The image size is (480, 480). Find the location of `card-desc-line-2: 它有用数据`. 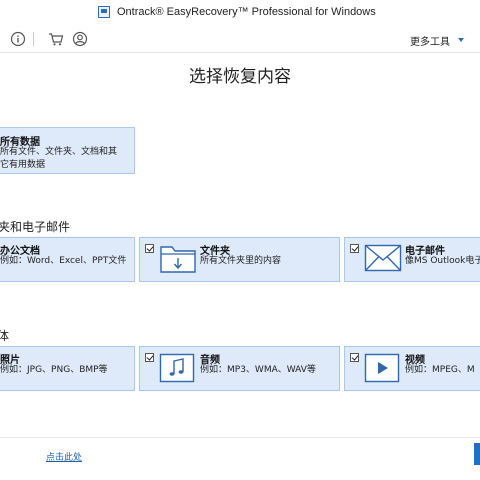

card-desc-line-2: 它有用数据 is located at coordinates (23, 165).